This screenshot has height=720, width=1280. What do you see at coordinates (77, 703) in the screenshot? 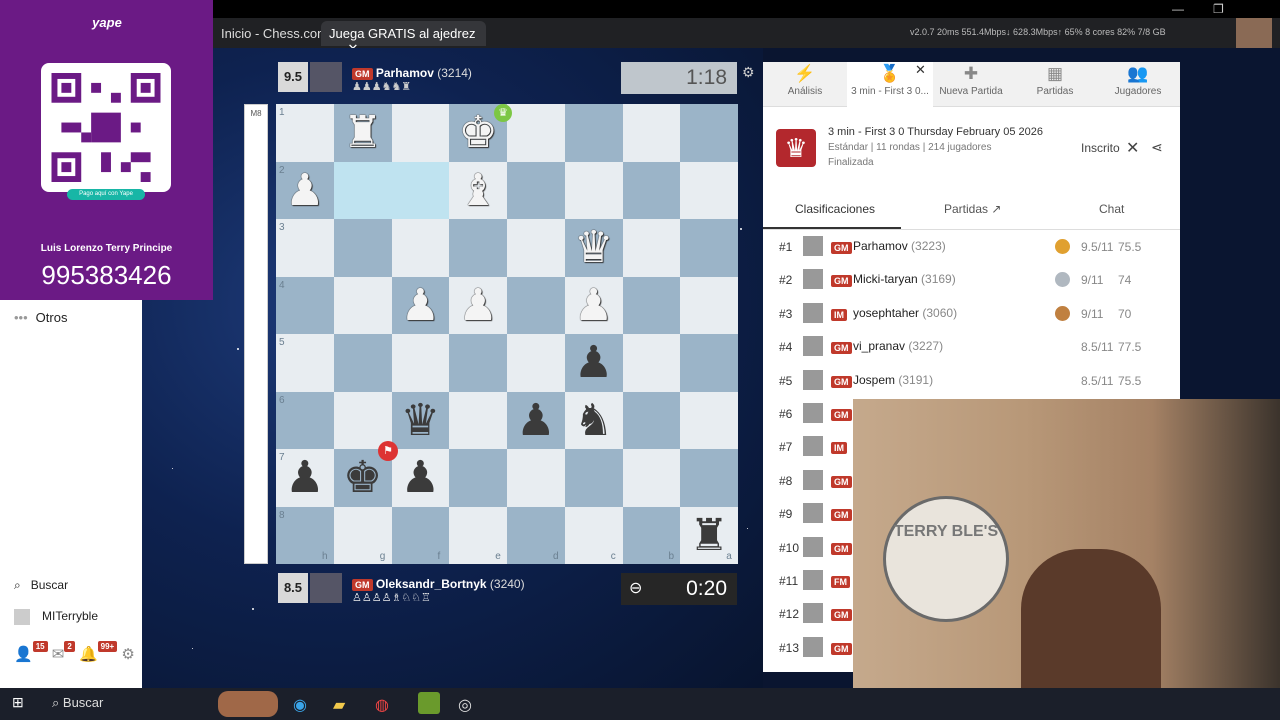
I see `taskbar-search: ⌕ Buscar` at bounding box center [77, 703].